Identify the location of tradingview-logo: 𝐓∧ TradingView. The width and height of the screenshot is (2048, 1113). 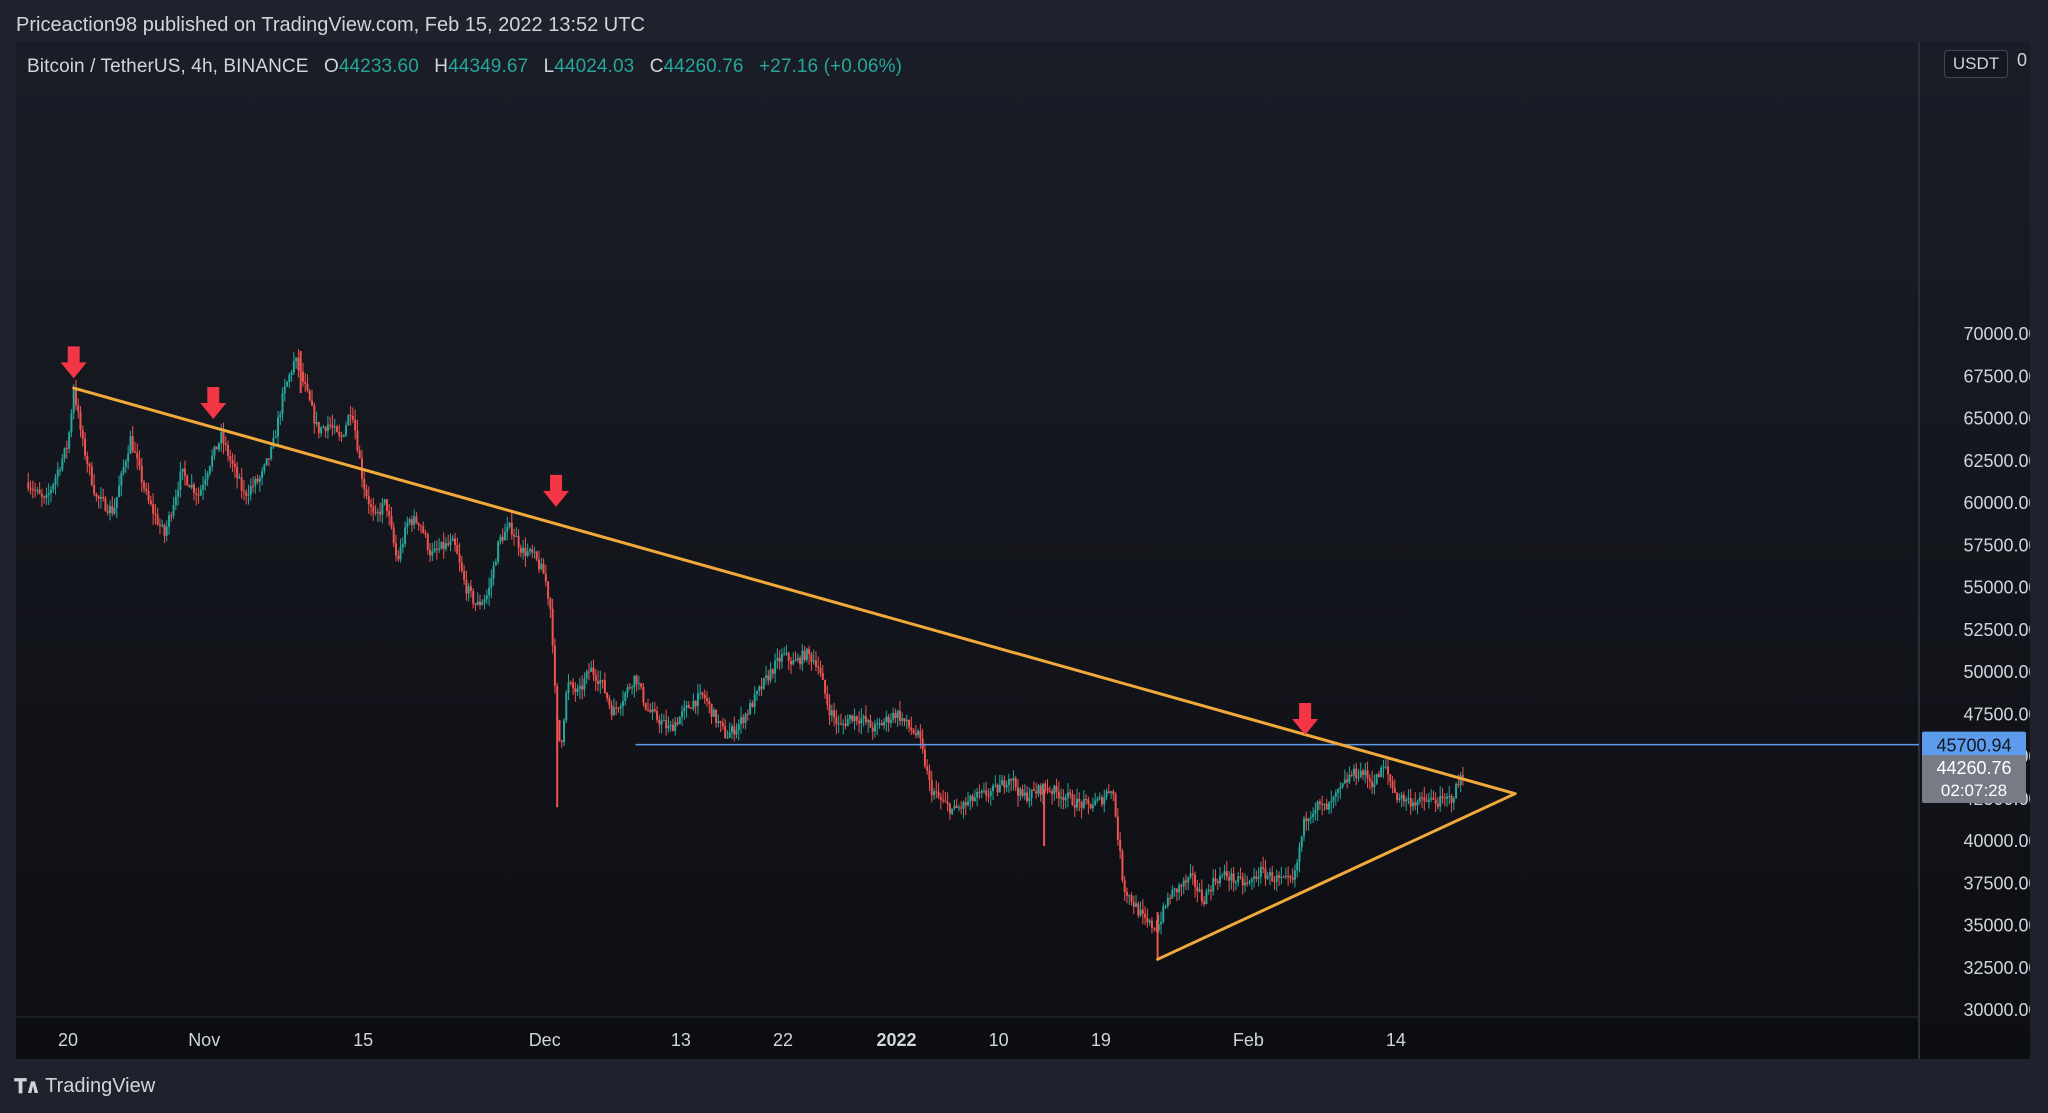
(84, 1086).